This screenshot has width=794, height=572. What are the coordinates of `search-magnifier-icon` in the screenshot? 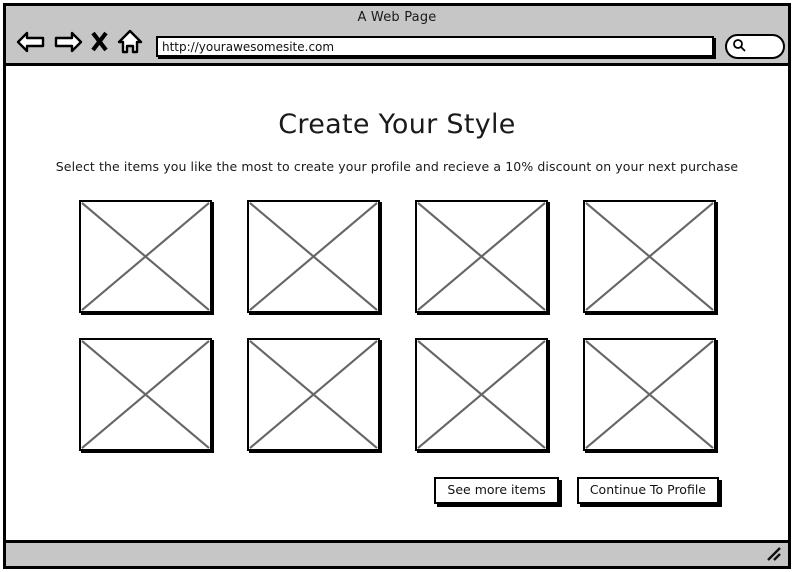 It's located at (739, 46).